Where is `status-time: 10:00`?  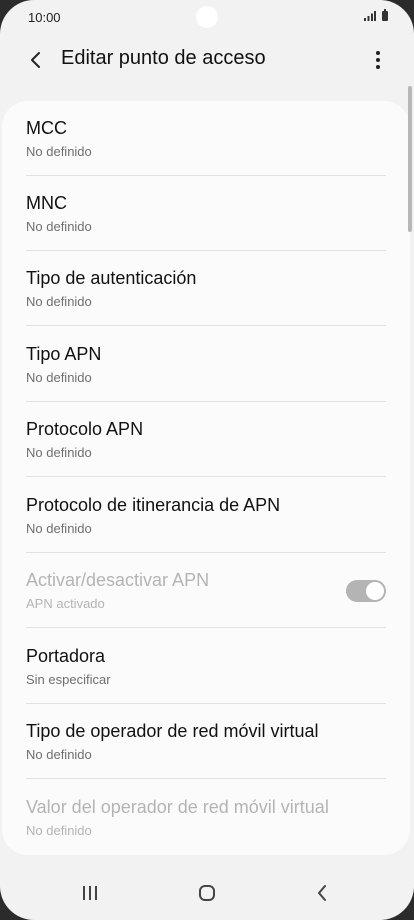 status-time: 10:00 is located at coordinates (44, 17).